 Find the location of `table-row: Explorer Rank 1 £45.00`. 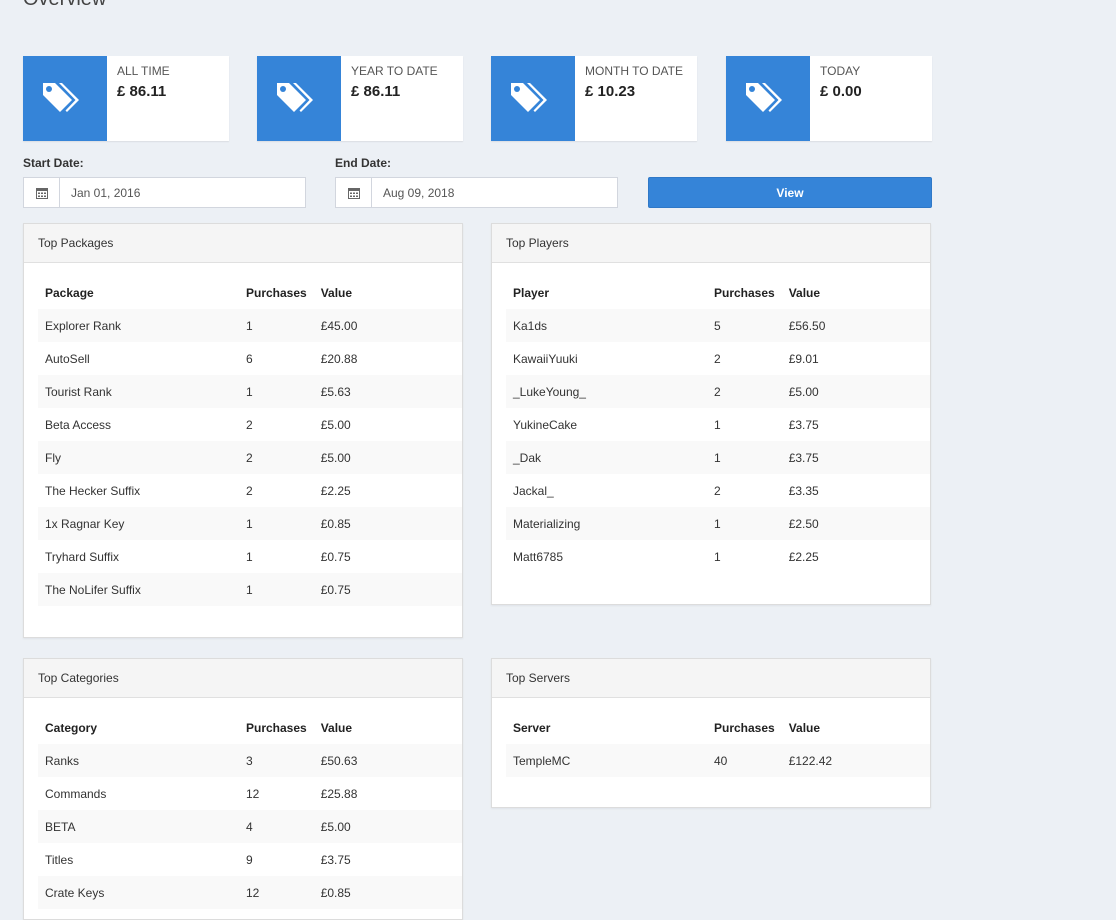

table-row: Explorer Rank 1 £45.00 is located at coordinates (250, 325).